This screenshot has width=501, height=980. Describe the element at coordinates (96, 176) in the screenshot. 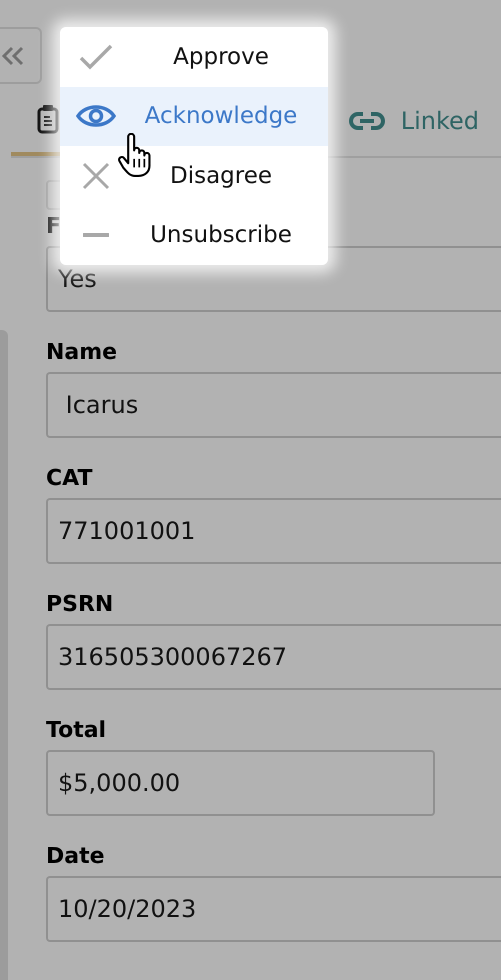

I see `close-icon` at that location.